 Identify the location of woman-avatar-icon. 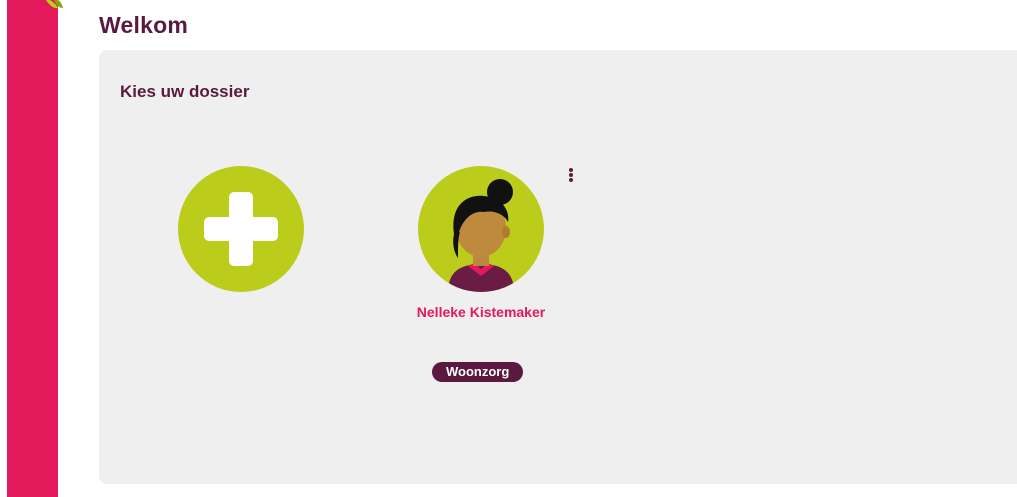
(481, 235).